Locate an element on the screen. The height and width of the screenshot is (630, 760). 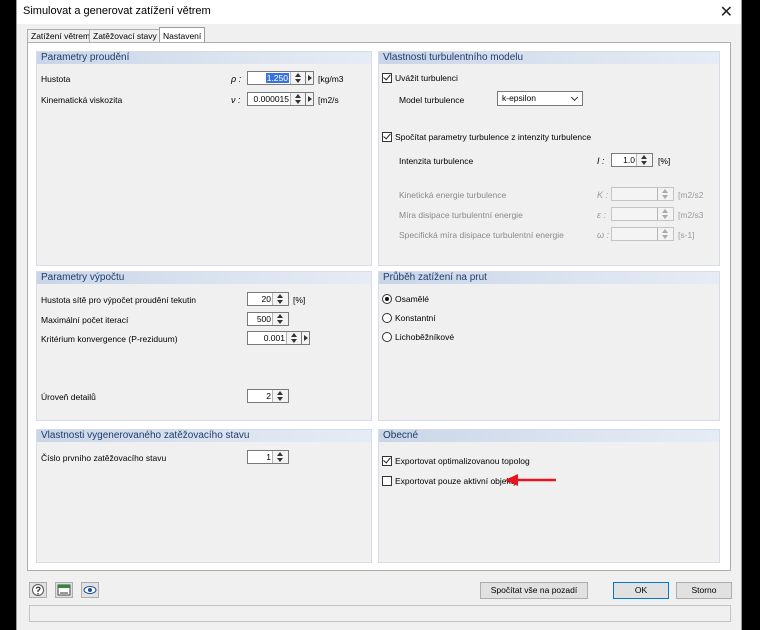
units-icon is located at coordinates (64, 590).